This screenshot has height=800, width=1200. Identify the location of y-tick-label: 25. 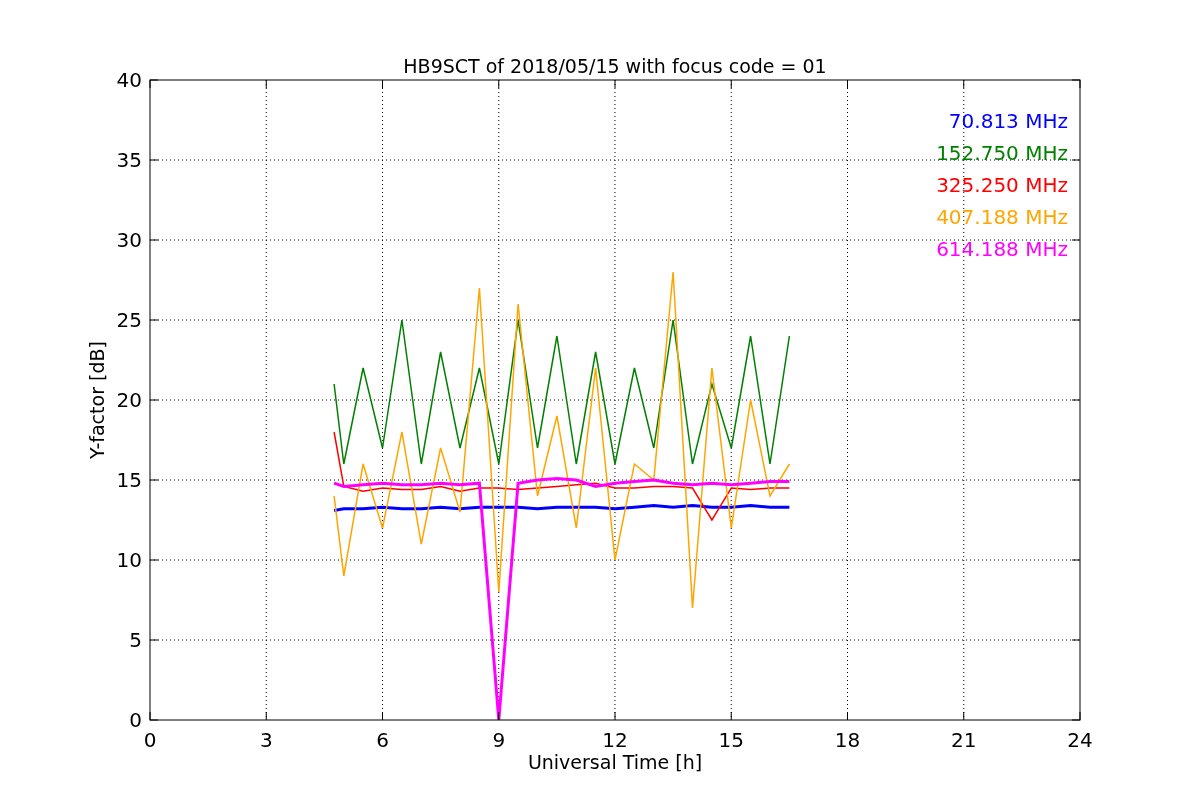
(129, 320).